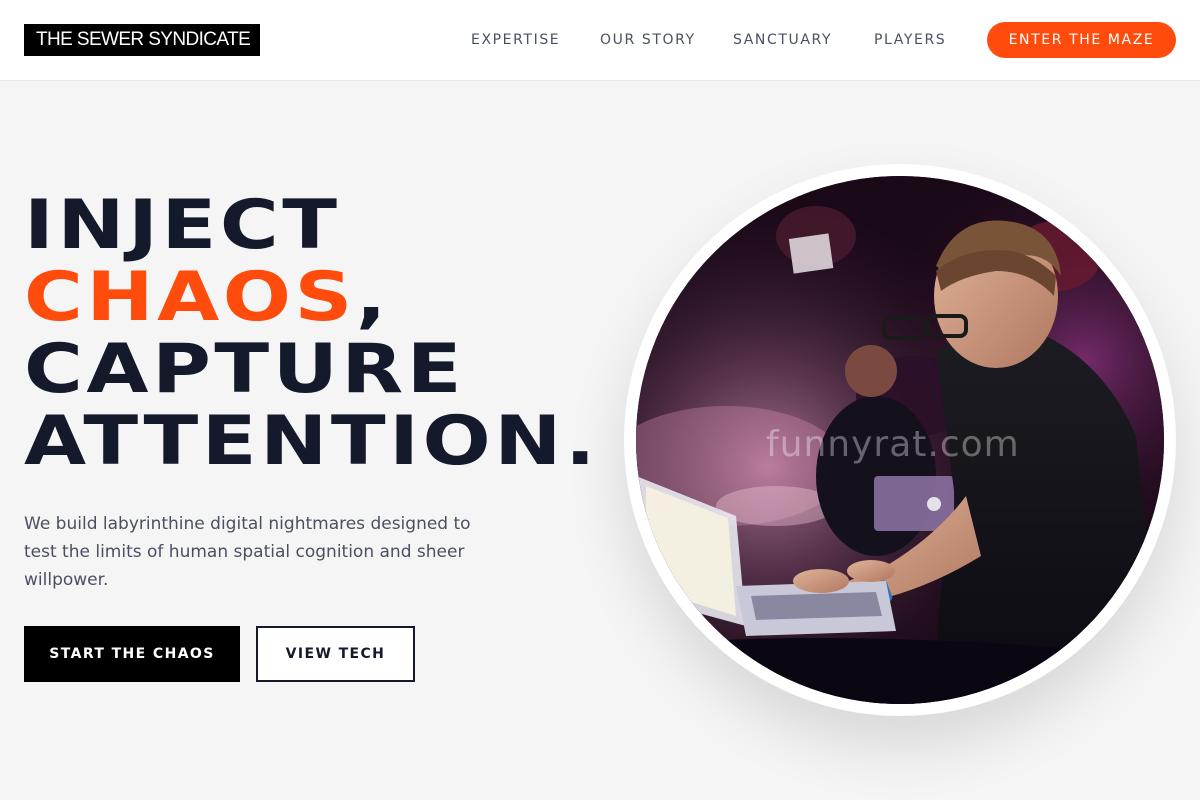 This screenshot has width=1200, height=800. What do you see at coordinates (372, 297) in the screenshot?
I see `headline-comma: ,` at bounding box center [372, 297].